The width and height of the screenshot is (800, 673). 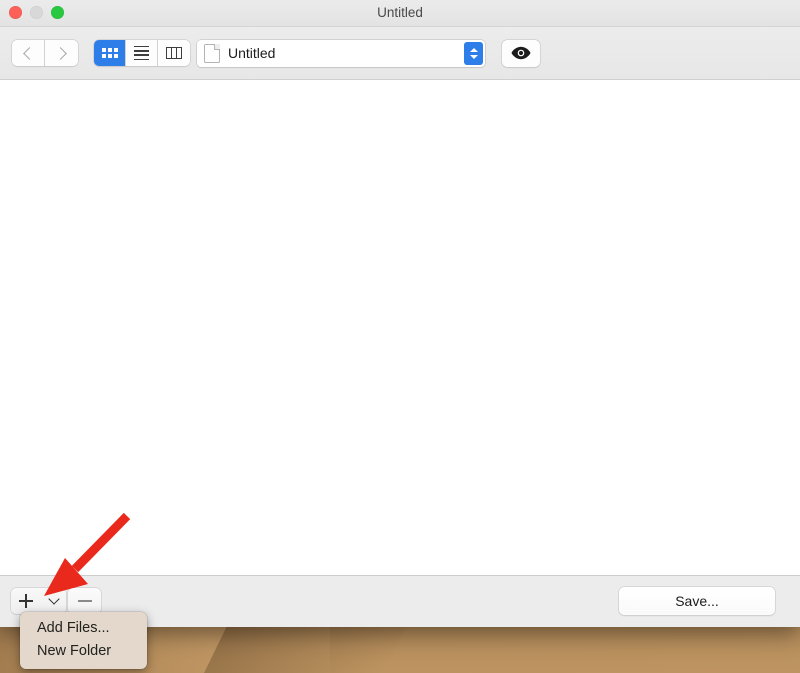 I want to click on minus-icon, so click(x=84, y=601).